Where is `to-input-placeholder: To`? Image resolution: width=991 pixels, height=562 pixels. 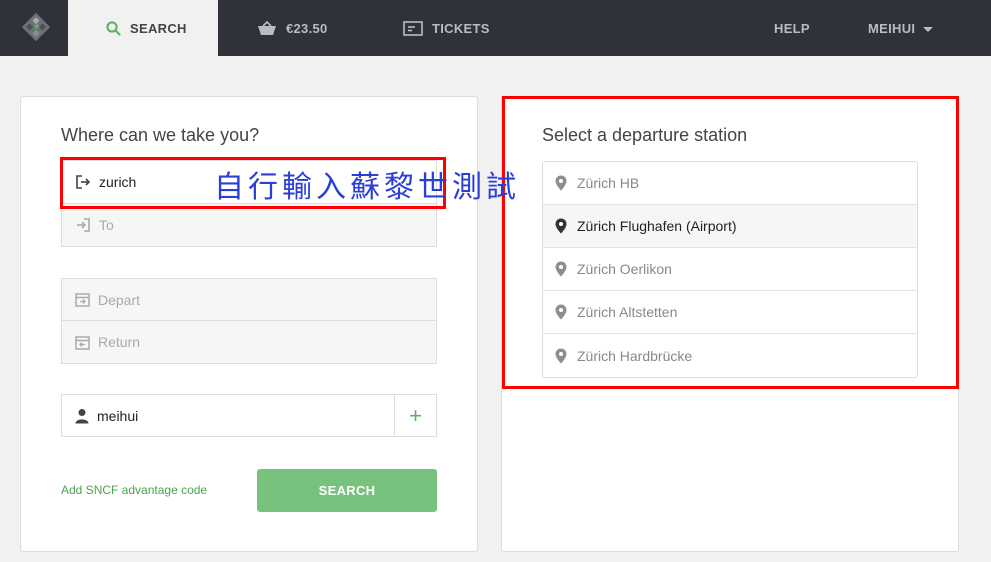 to-input-placeholder: To is located at coordinates (106, 225).